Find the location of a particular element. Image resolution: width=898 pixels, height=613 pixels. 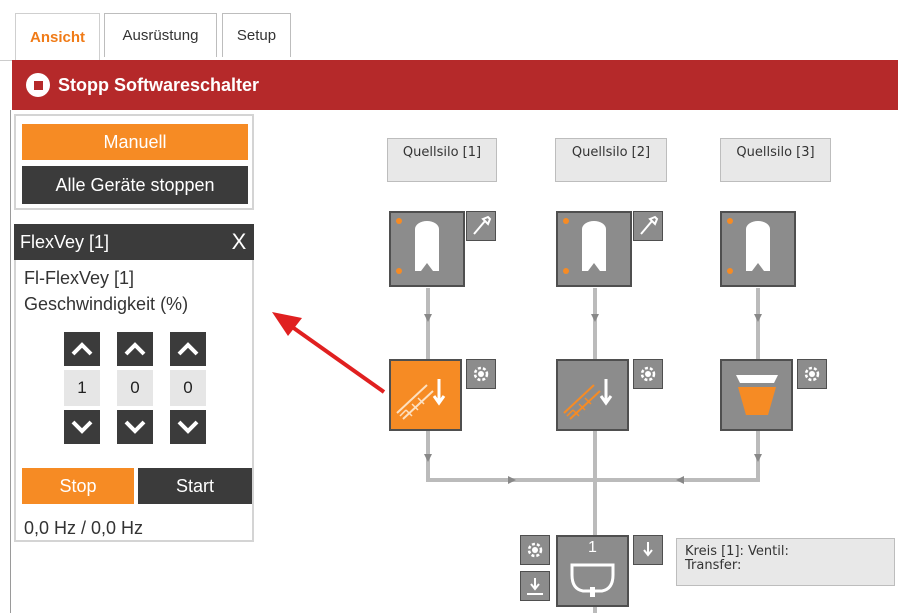

digit-1: 1 is located at coordinates (82, 388).